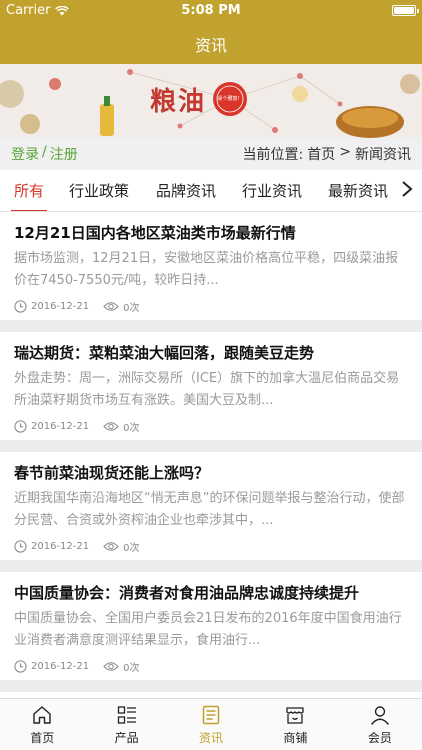 The height and width of the screenshot is (750, 422). I want to click on article-title: 春节前菜油现货还能上涨吗？, so click(111, 472).